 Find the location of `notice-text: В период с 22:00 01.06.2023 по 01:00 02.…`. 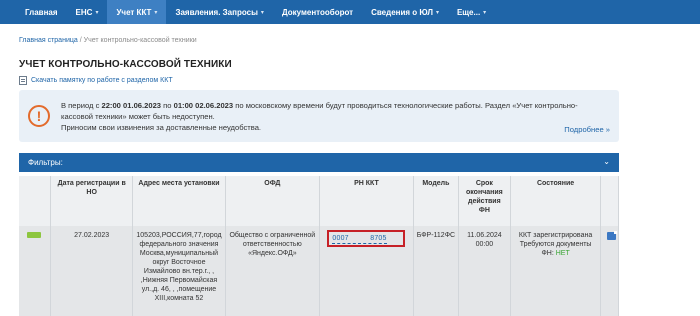

notice-text: В период с 22:00 01.06.2023 по 01:00 02.… is located at coordinates (321, 116).